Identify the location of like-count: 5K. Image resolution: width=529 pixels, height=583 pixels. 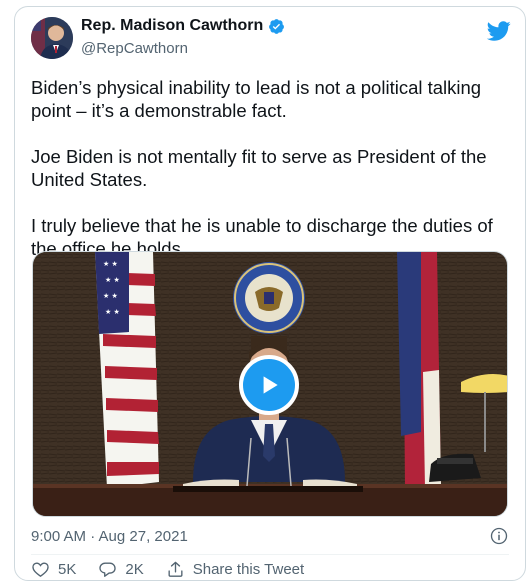
(67, 569).